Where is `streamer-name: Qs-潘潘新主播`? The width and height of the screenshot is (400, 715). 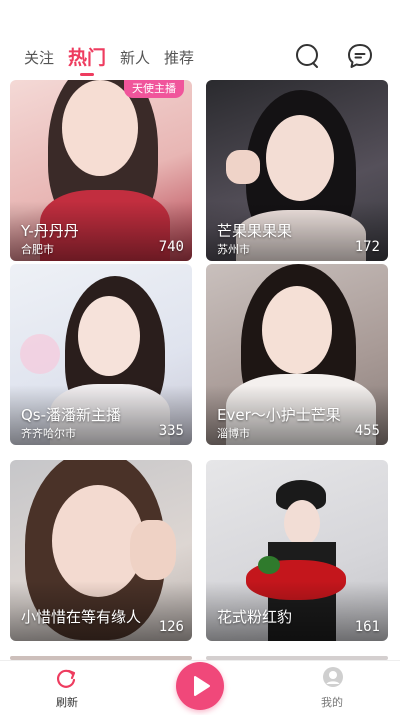
streamer-name: Qs-潘潘新主播 is located at coordinates (71, 415).